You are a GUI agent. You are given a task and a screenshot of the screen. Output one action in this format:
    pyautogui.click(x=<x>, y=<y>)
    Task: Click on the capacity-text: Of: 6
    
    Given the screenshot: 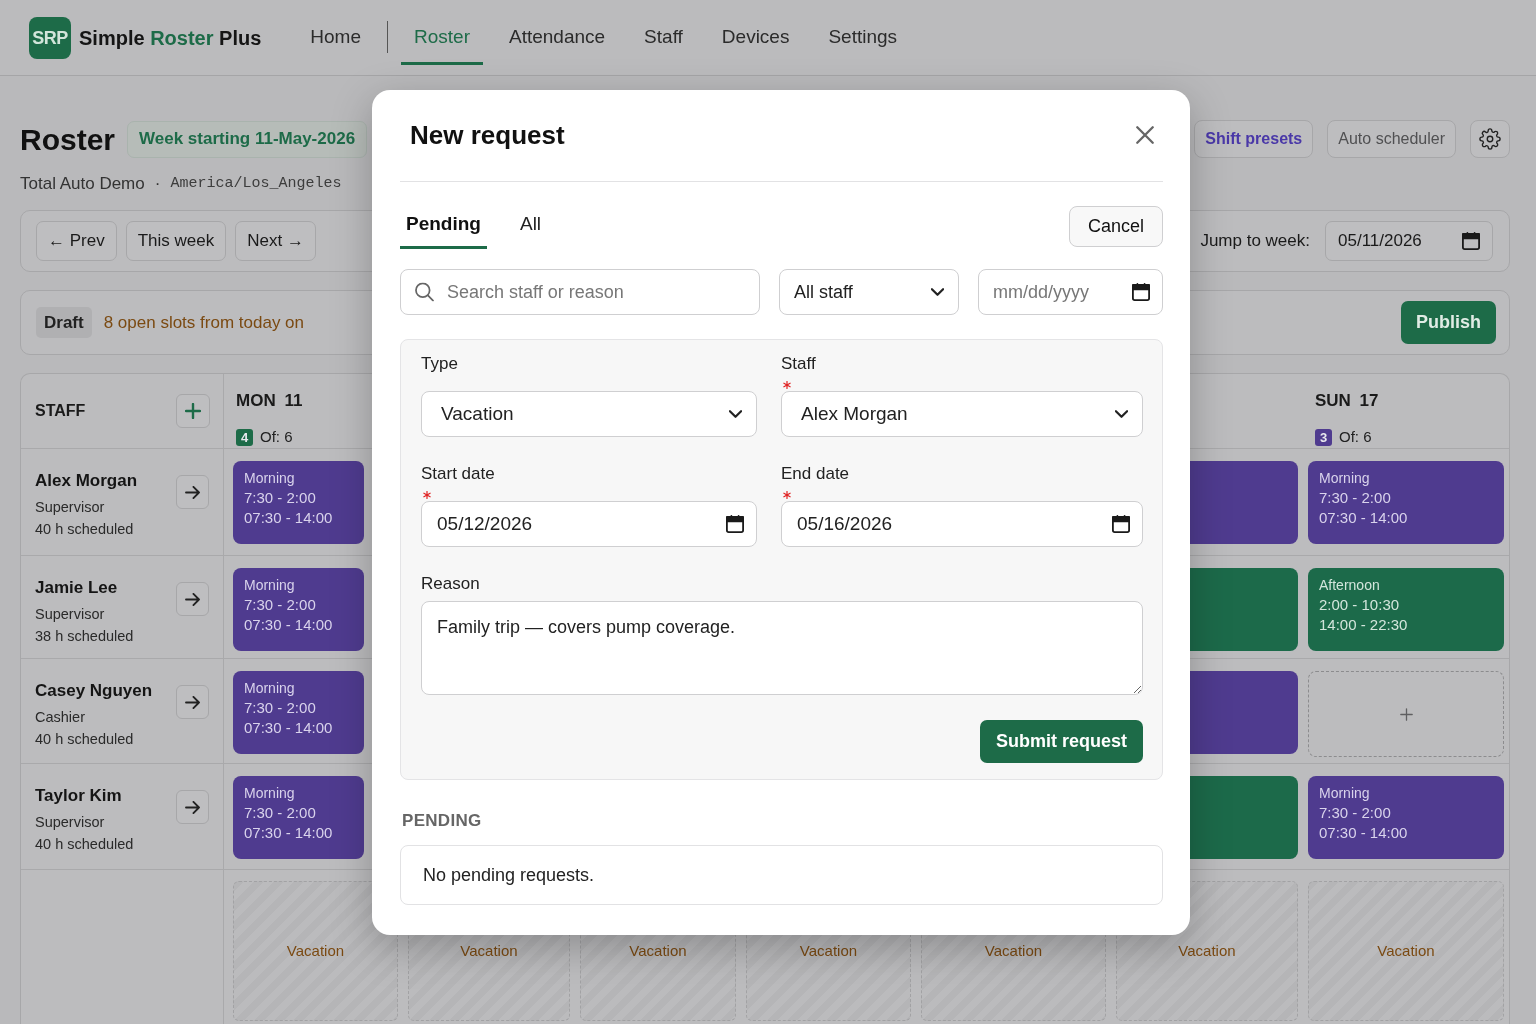 What is the action you would take?
    pyautogui.click(x=276, y=437)
    